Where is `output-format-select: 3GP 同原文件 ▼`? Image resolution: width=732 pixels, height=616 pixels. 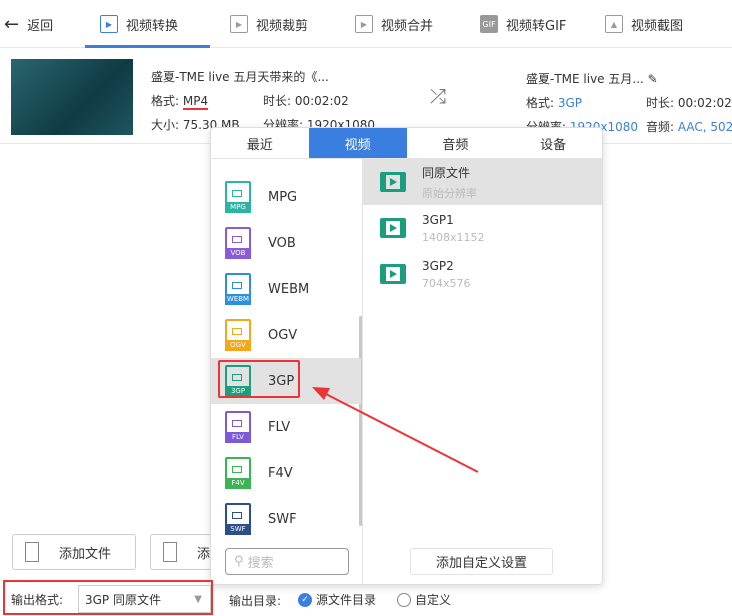 output-format-select: 3GP 同原文件 ▼ is located at coordinates (144, 599).